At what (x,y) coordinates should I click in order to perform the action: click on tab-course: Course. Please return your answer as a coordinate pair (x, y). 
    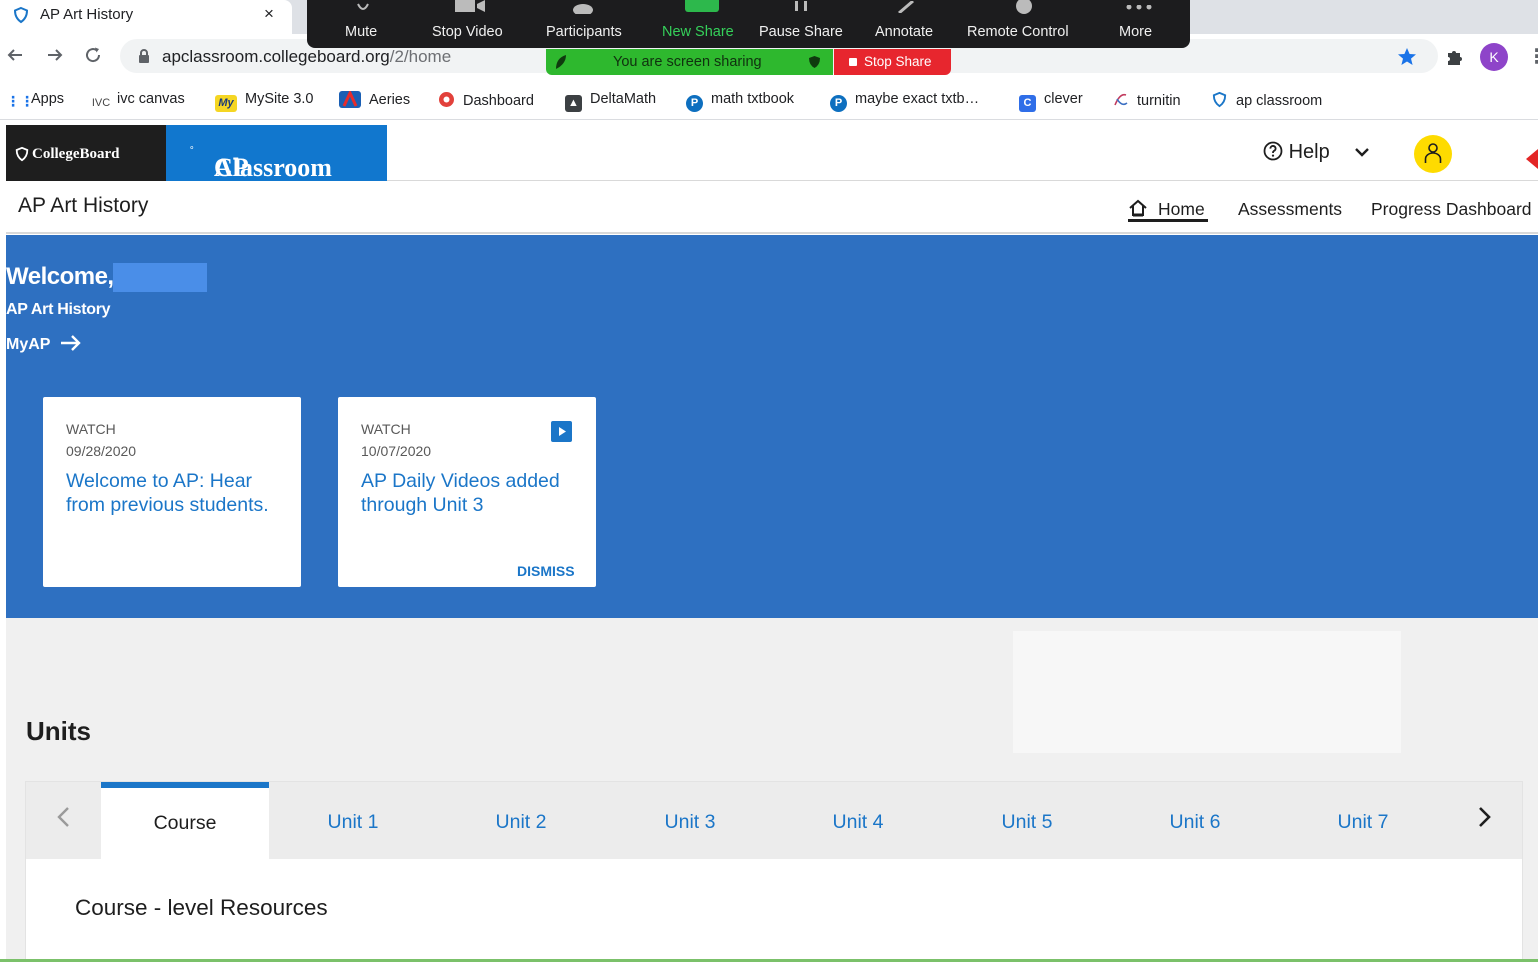
    Looking at the image, I should click on (185, 820).